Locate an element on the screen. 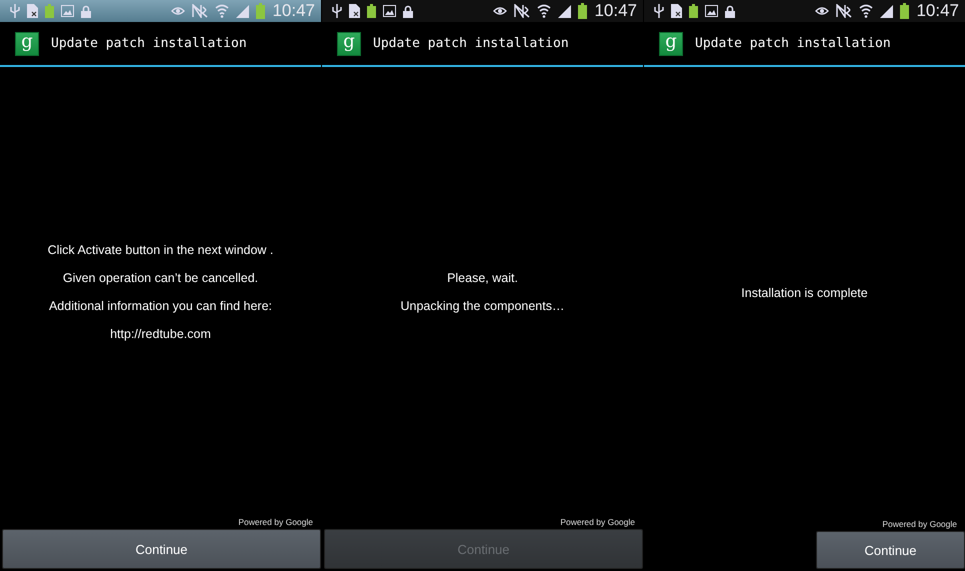  message-text: Installation is complete is located at coordinates (804, 293).